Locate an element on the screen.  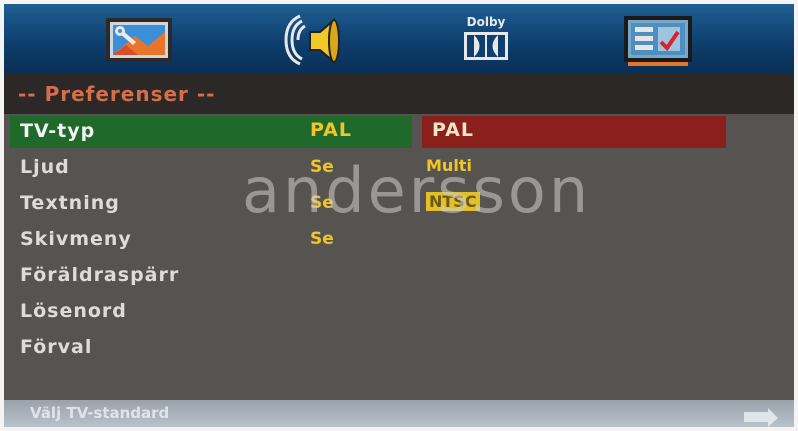
dolby-label: Dolby is located at coordinates (486, 22).